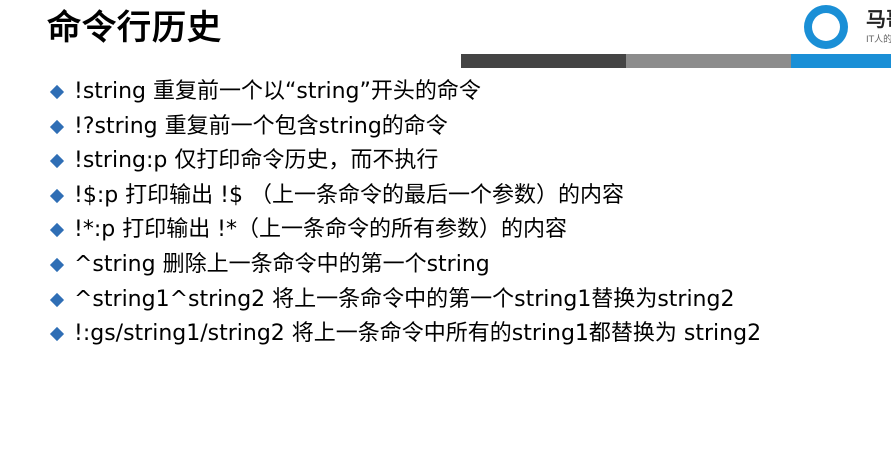 This screenshot has width=891, height=469. Describe the element at coordinates (708, 61) in the screenshot. I see `header-bar-gray` at that location.